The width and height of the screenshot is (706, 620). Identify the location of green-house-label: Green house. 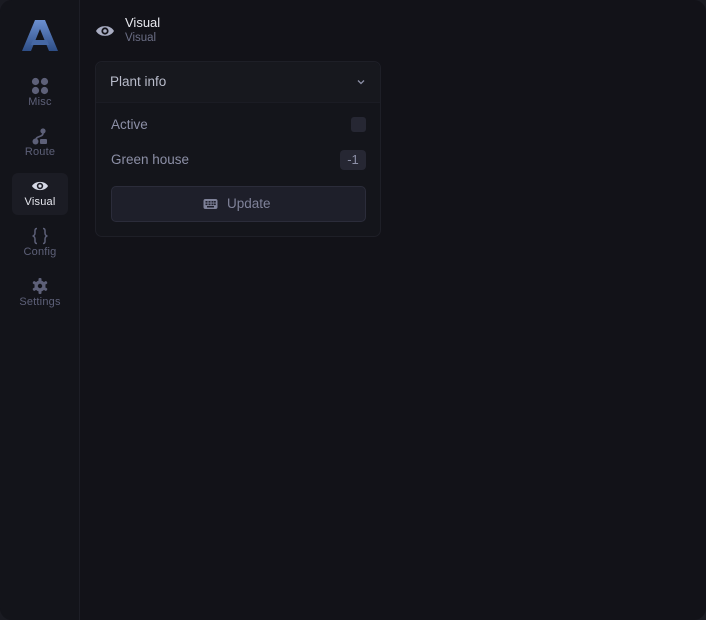
(150, 159).